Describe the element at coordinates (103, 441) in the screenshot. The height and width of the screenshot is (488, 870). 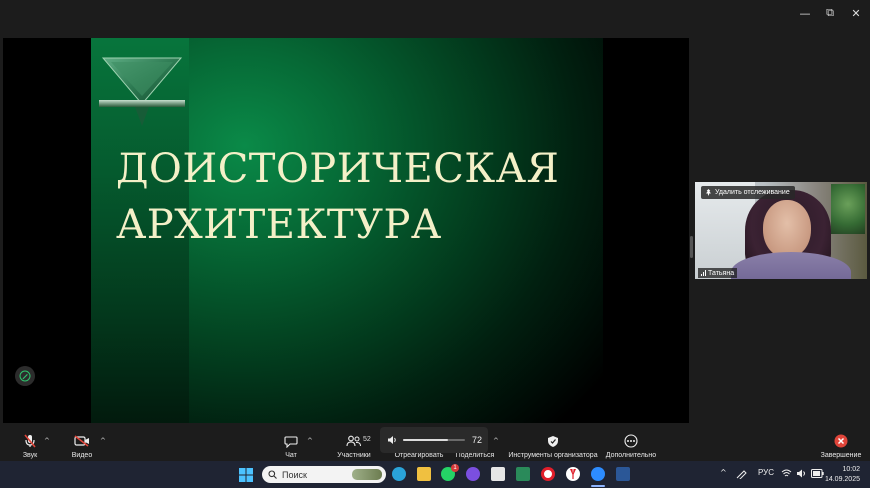
I see `video-options-chevron-icon: ^` at that location.